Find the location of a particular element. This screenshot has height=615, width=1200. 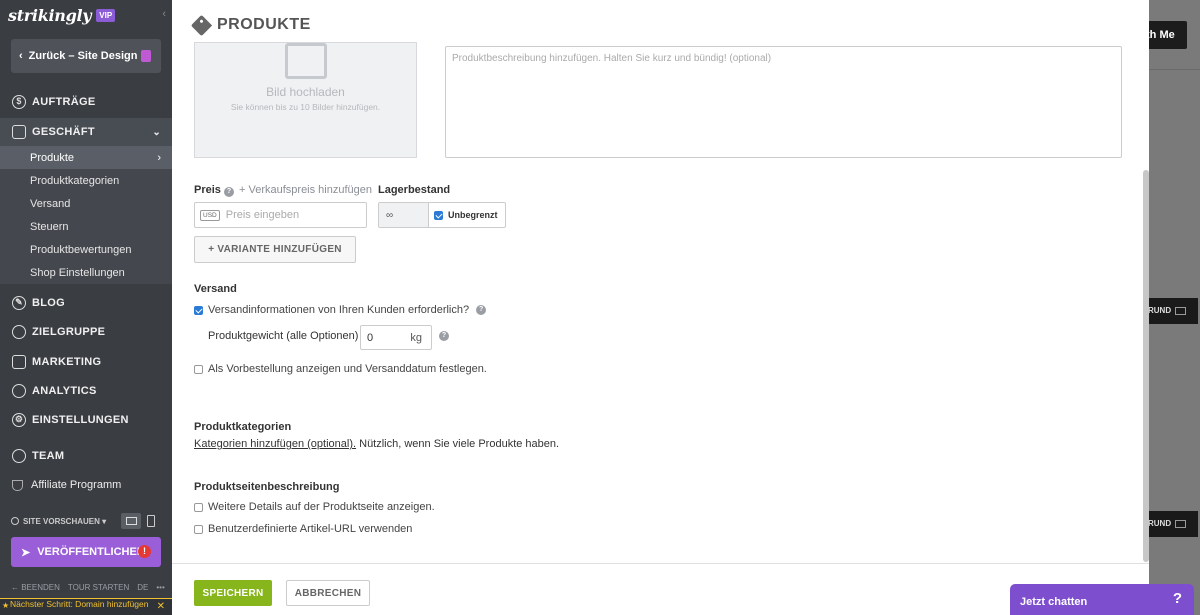

upload-title: Bild hochladen is located at coordinates (305, 92).